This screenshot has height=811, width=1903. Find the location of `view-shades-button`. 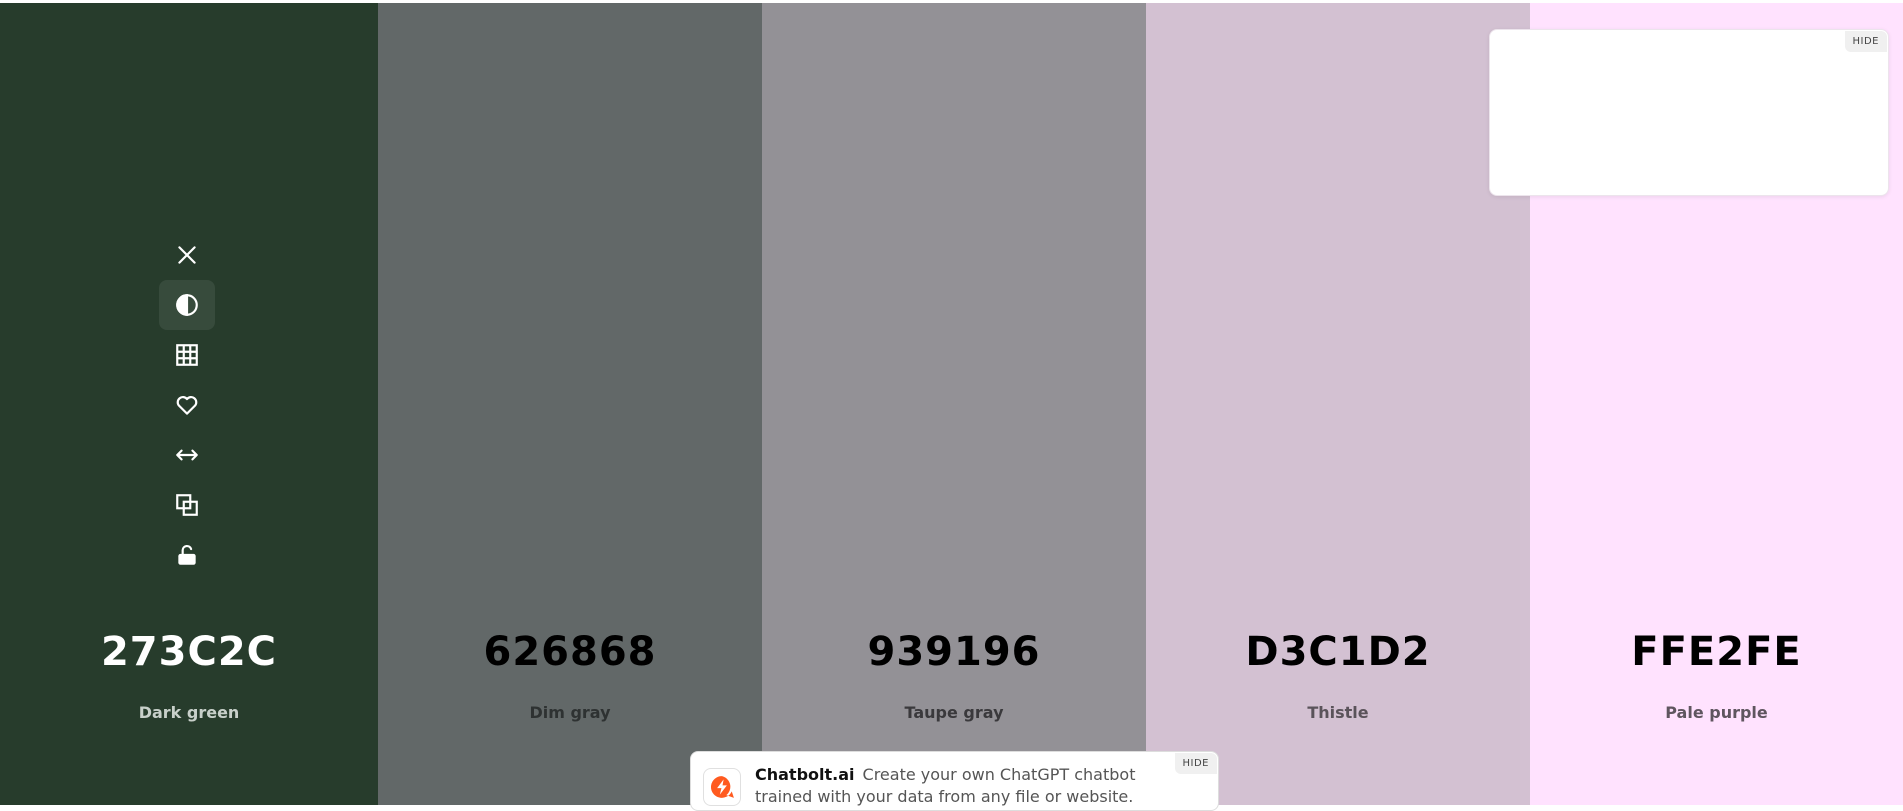

view-shades-button is located at coordinates (187, 305).